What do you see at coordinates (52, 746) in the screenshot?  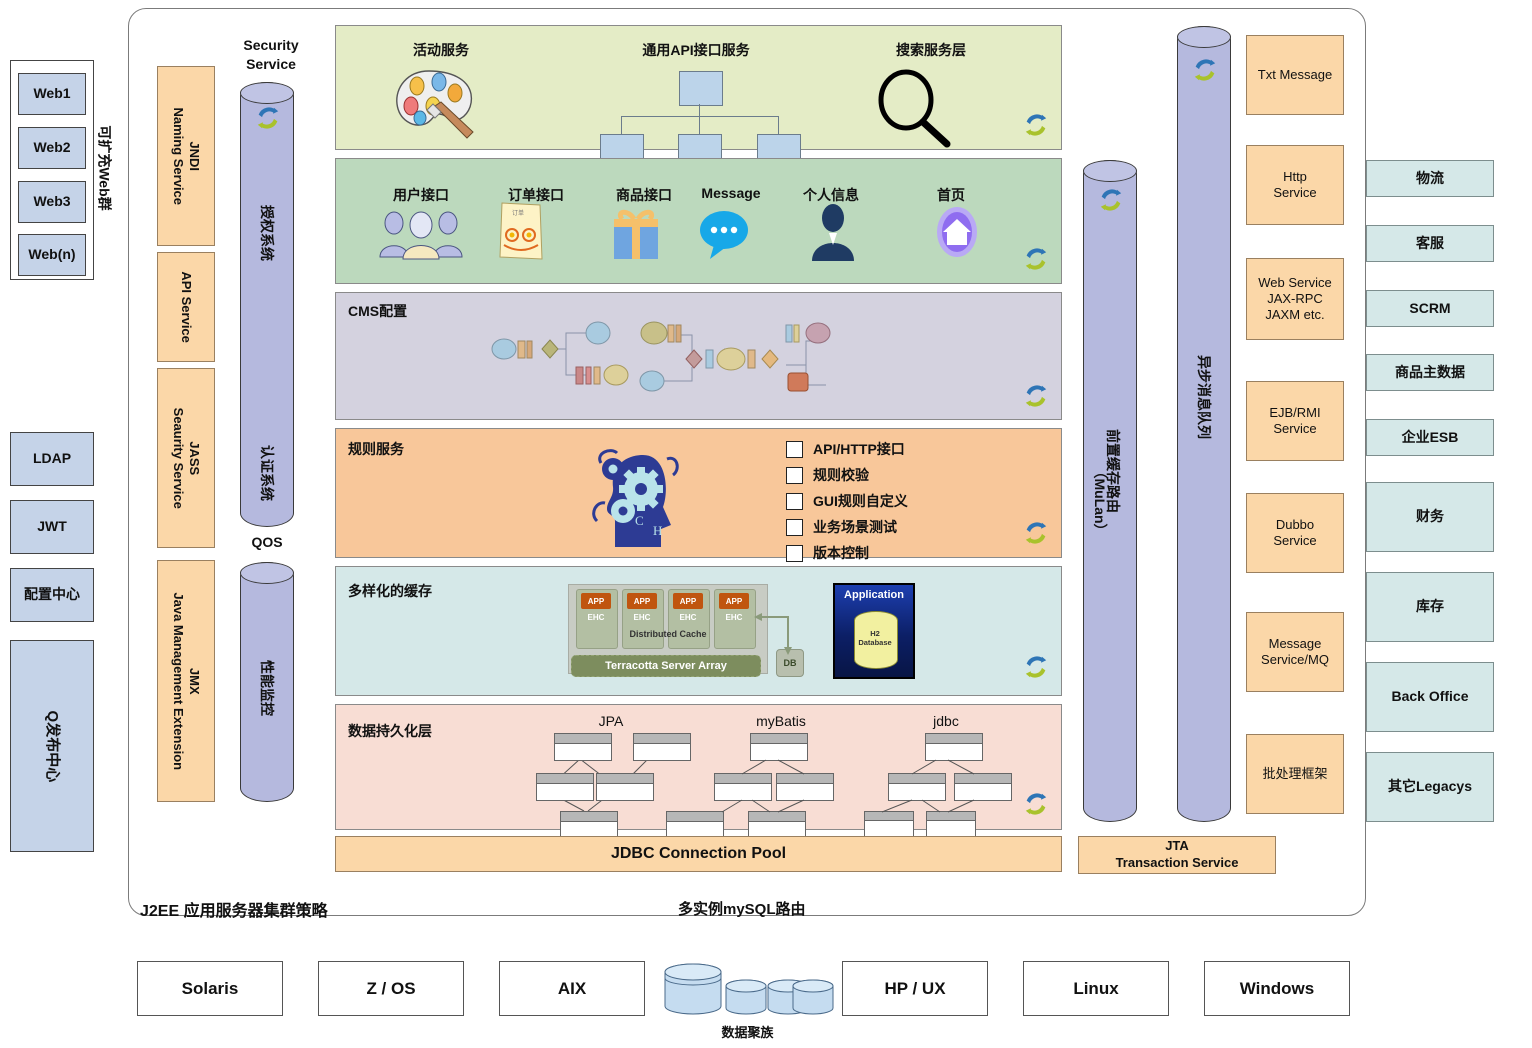 I see `support-box-release-center: Q发布中心` at bounding box center [52, 746].